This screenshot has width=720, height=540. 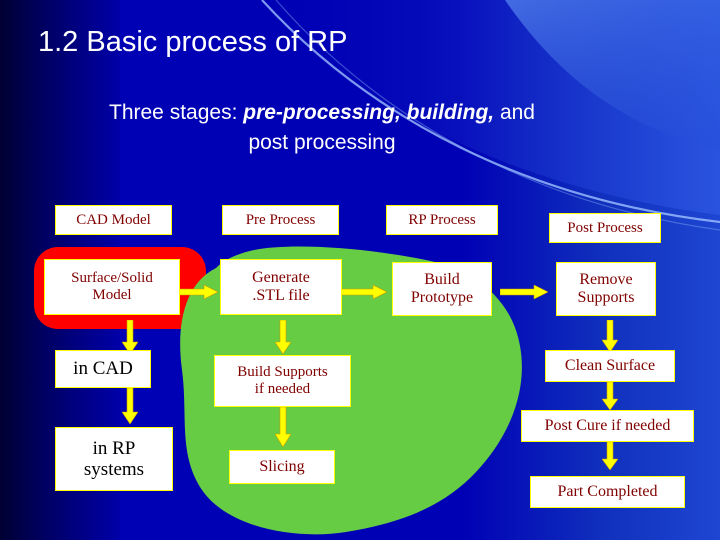 What do you see at coordinates (130, 406) in the screenshot?
I see `arrow-incad-to-inrp` at bounding box center [130, 406].